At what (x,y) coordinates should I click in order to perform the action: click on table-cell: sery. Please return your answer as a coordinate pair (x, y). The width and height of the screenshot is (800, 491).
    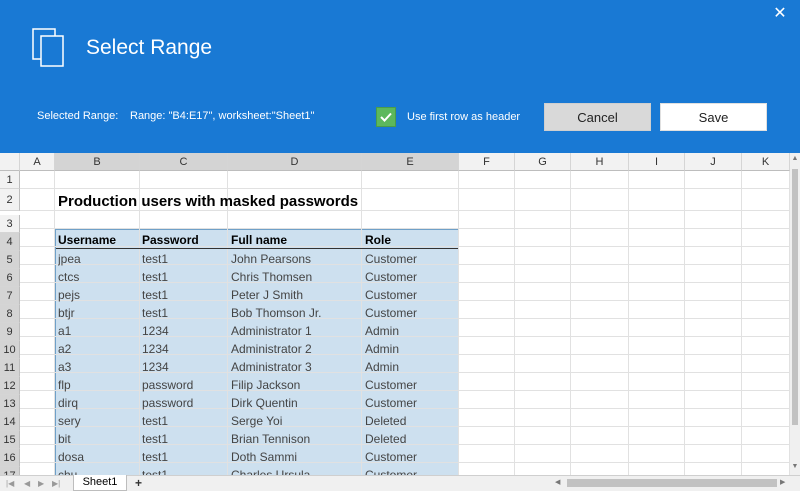
    Looking at the image, I should click on (69, 421).